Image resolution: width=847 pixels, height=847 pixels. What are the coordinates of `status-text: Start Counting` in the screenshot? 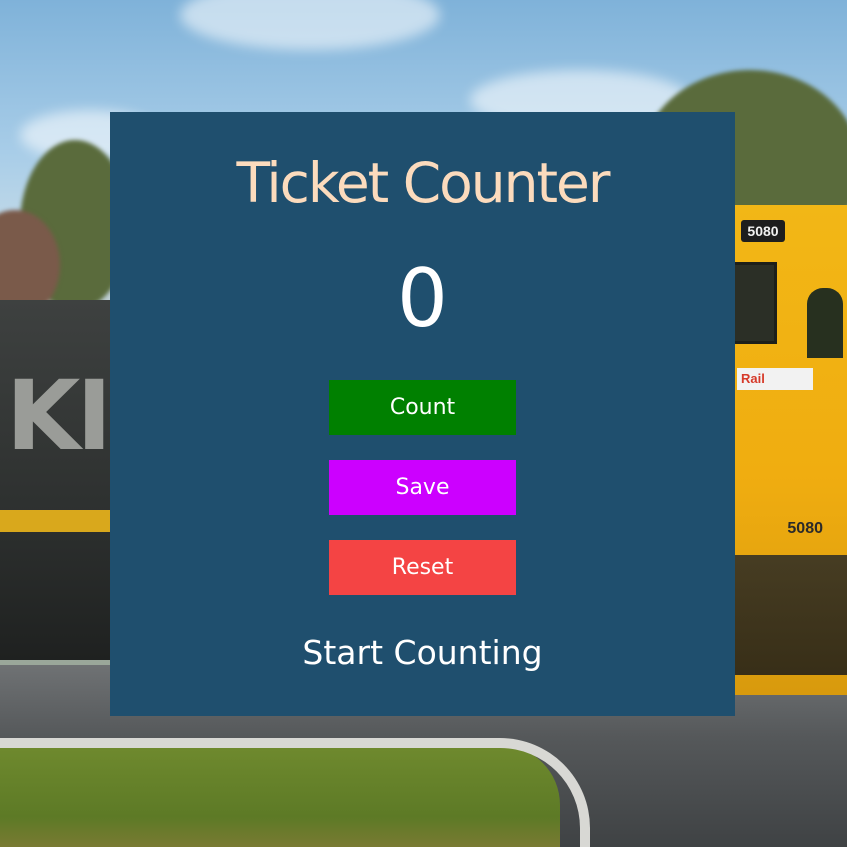 It's located at (422, 652).